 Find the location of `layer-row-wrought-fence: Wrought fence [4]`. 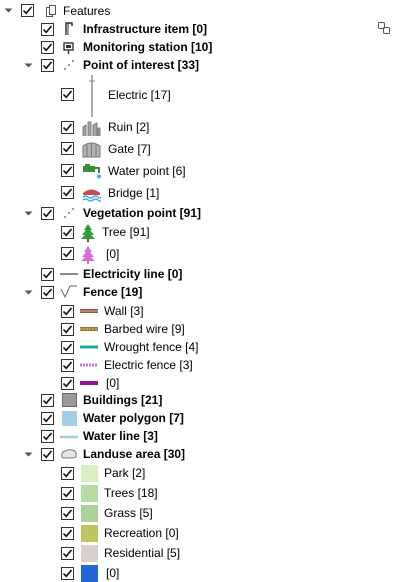

layer-row-wrought-fence: Wrought fence [4] is located at coordinates (188, 347).